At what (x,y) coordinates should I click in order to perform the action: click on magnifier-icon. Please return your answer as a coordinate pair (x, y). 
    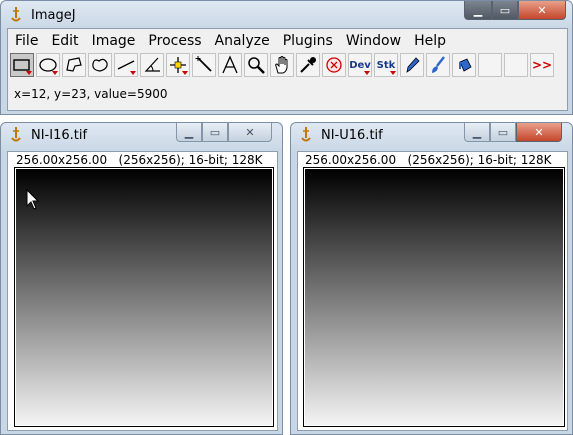
    Looking at the image, I should click on (256, 65).